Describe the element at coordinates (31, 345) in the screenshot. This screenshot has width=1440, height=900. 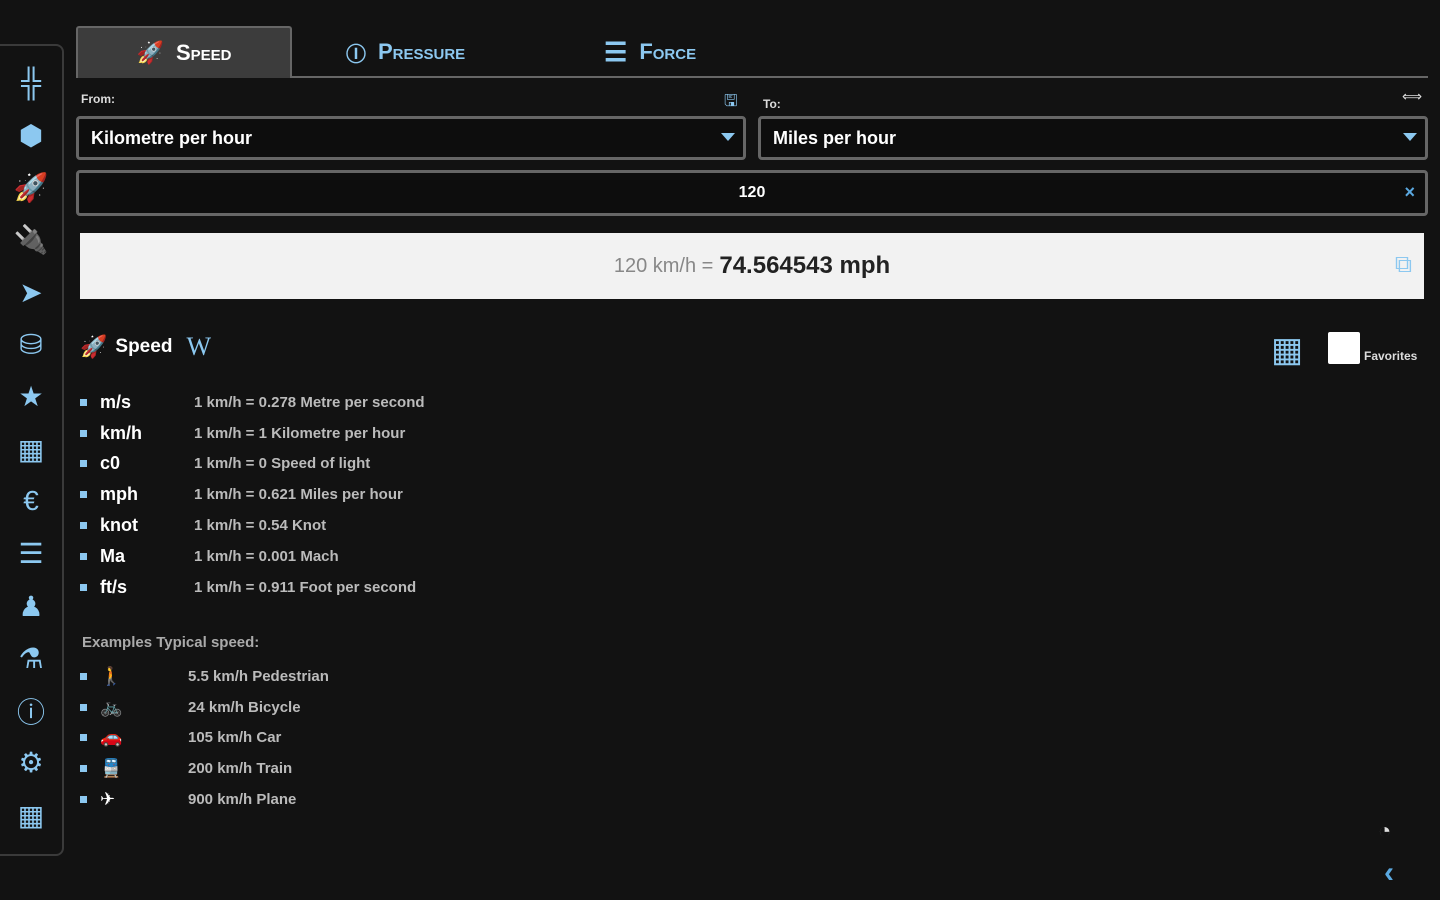
I see `storage-icon: ⛁` at that location.